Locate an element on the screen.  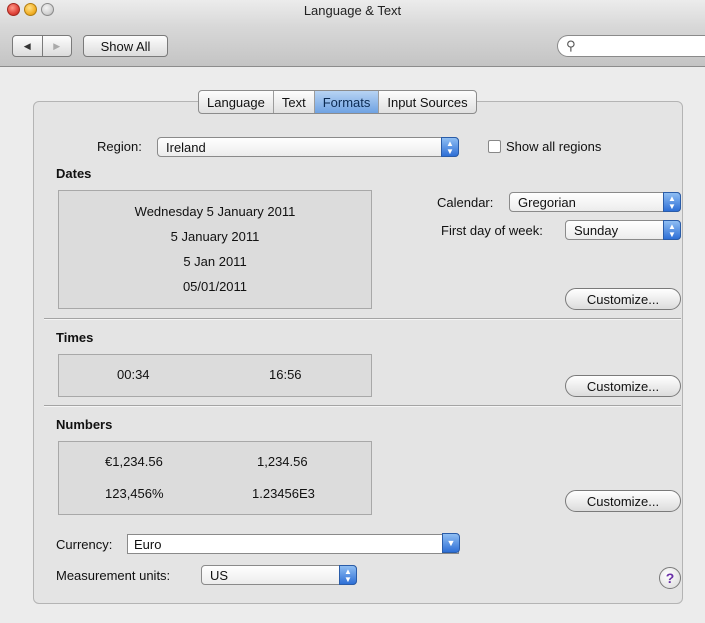
region-label: Region: is located at coordinates (119, 146).